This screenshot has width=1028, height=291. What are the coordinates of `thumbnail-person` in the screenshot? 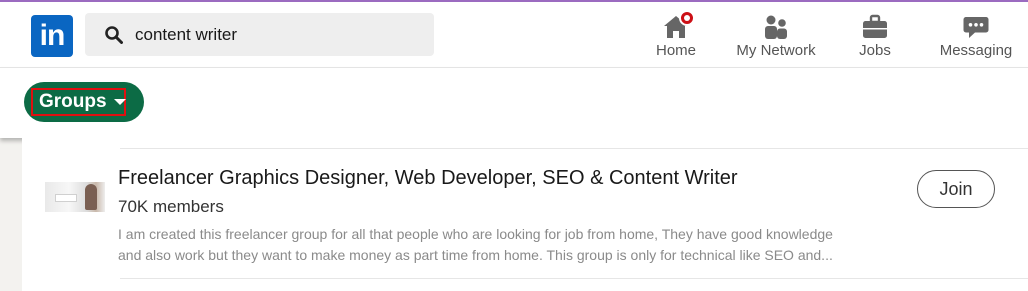 It's located at (91, 197).